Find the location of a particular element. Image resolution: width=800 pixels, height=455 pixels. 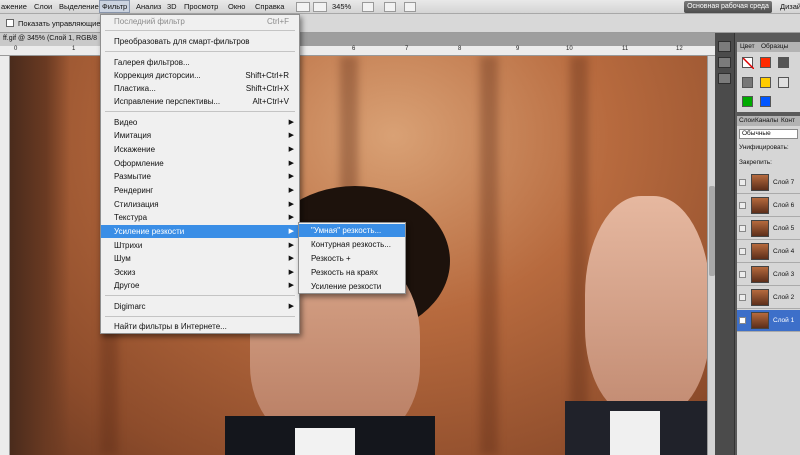

menu-layers: Слои is located at coordinates (43, 6).